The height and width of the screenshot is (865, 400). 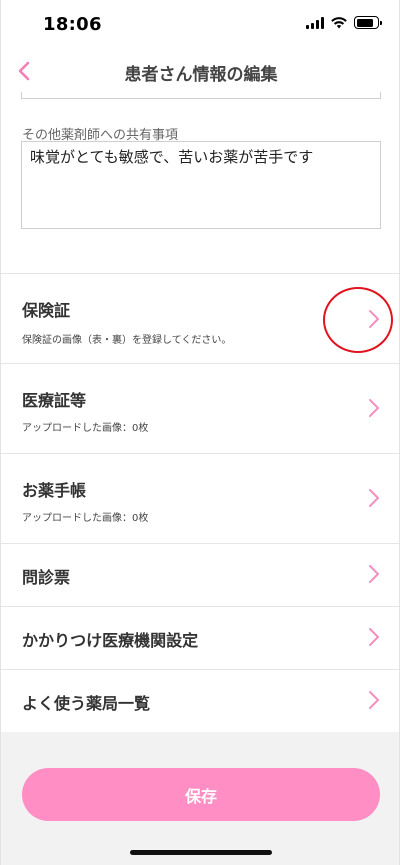 I want to click on status-icons, so click(x=344, y=22).